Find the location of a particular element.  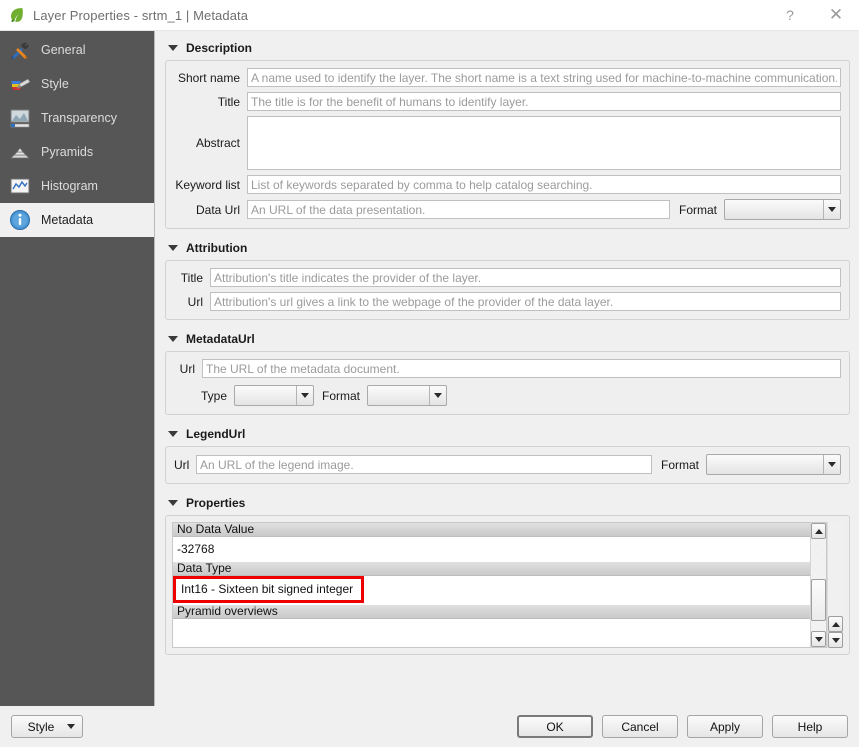

attribution-groupbox: Title Url is located at coordinates (507, 290).